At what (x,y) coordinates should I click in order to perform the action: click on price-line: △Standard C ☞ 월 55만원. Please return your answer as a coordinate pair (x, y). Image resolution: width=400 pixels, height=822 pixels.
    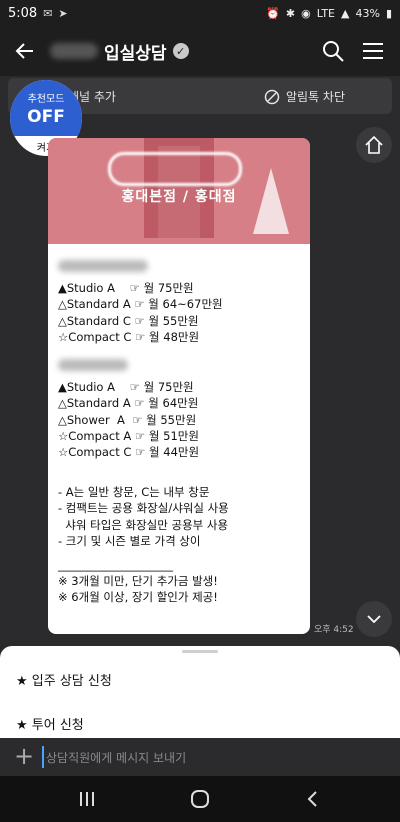
    Looking at the image, I should click on (128, 320).